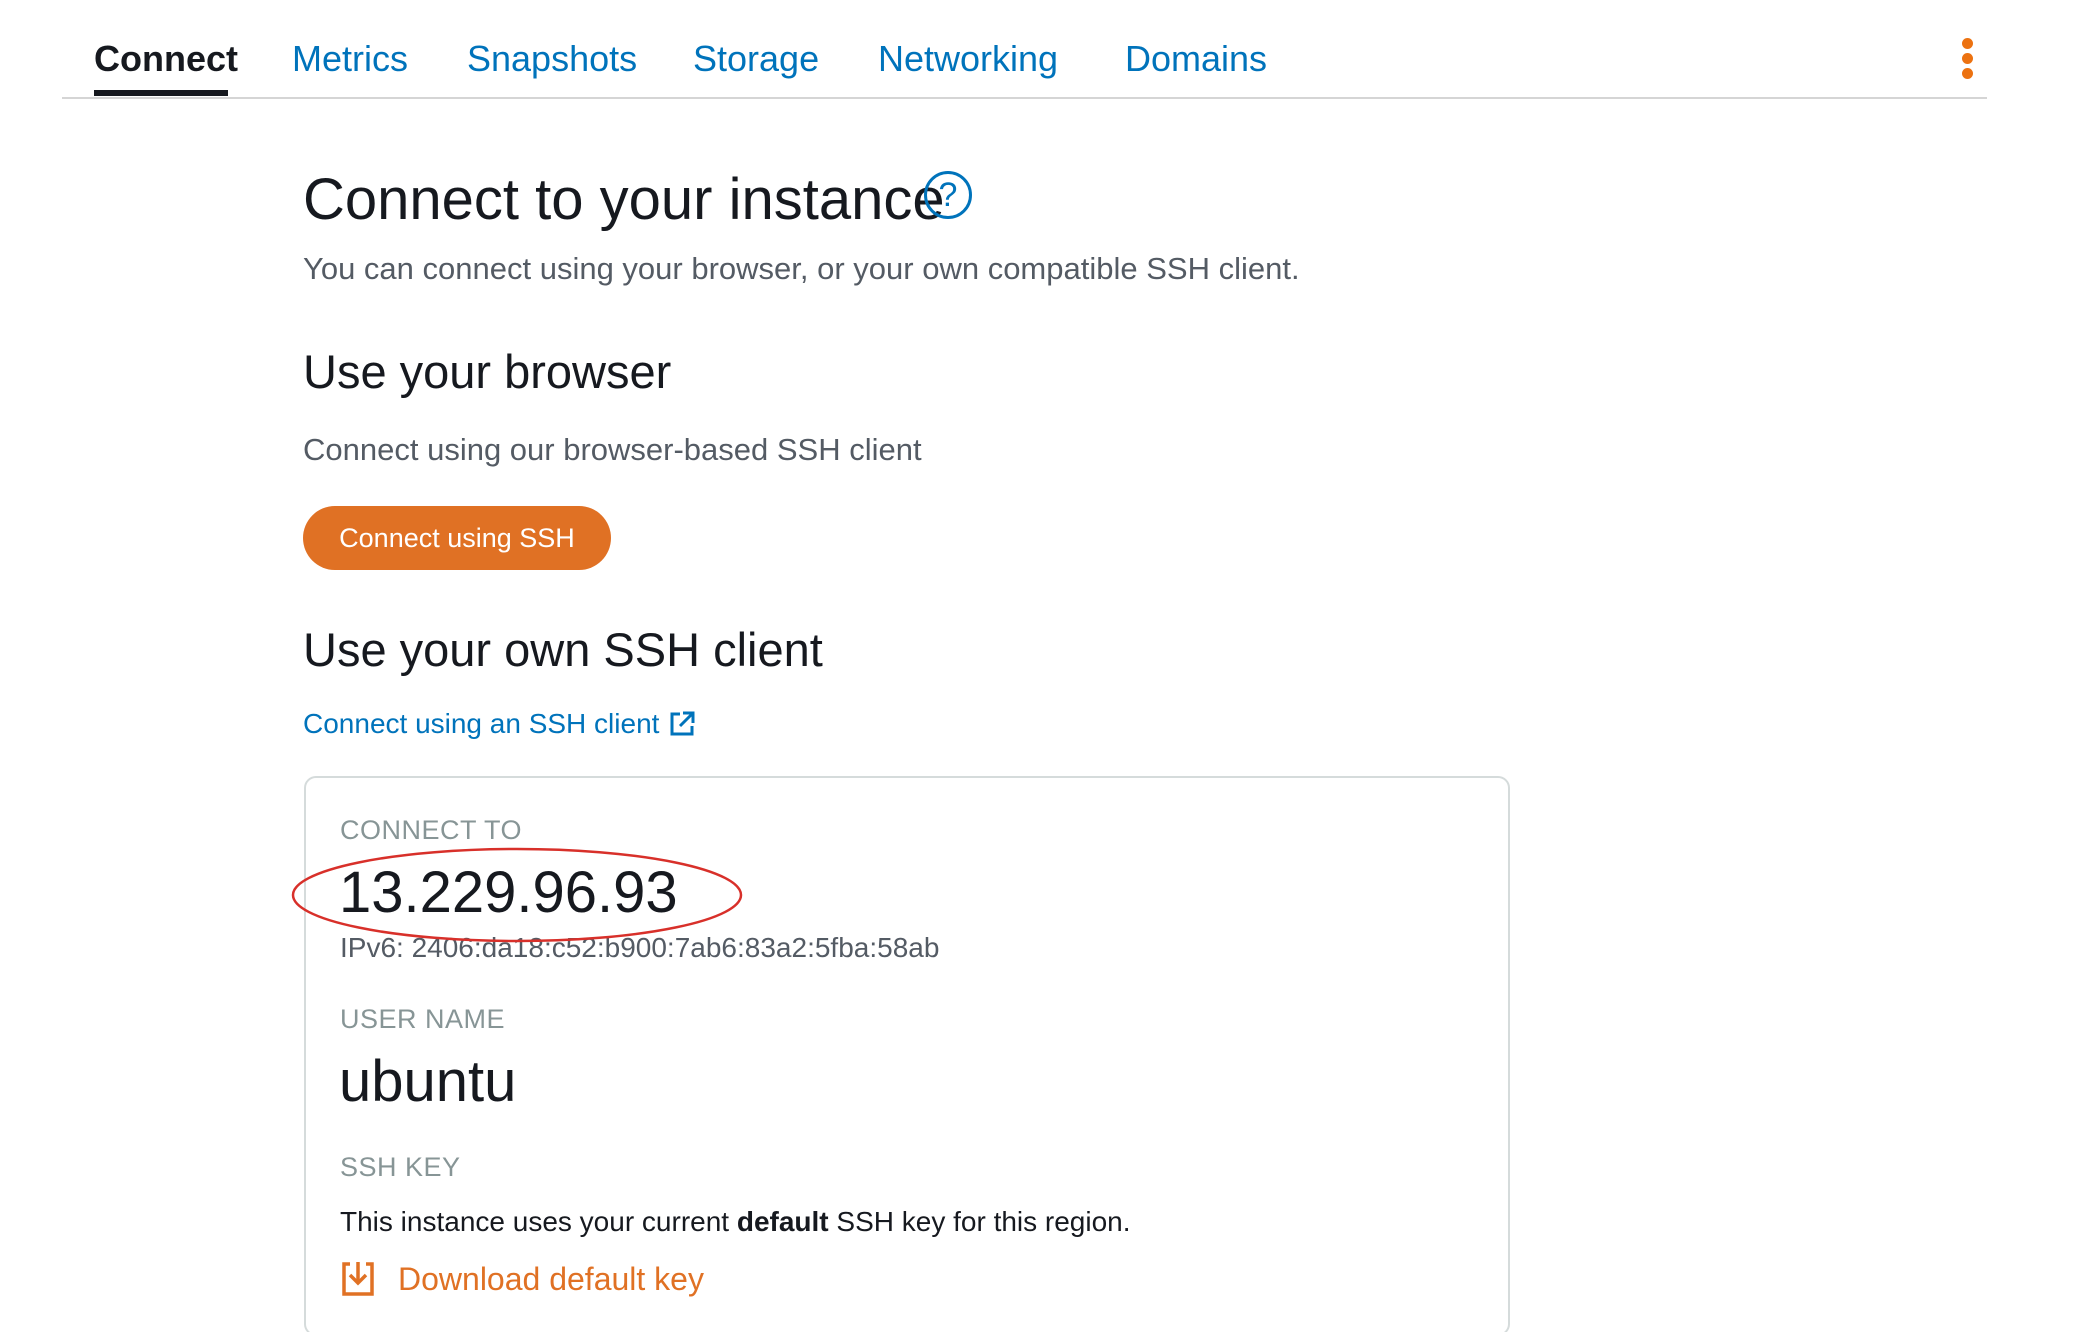  What do you see at coordinates (358, 1279) in the screenshot?
I see `download-icon` at bounding box center [358, 1279].